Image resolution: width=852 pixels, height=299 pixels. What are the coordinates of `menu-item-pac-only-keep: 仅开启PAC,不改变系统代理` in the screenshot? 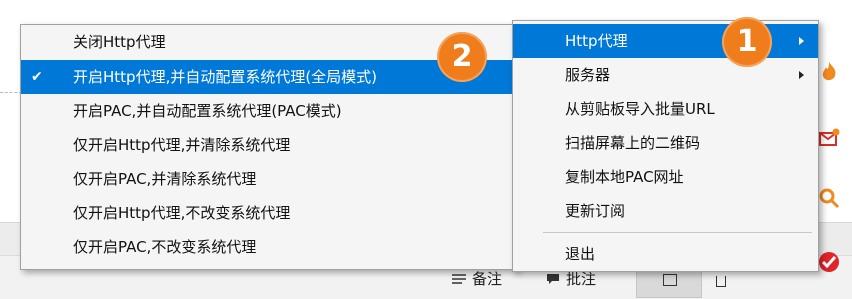 It's located at (269, 247).